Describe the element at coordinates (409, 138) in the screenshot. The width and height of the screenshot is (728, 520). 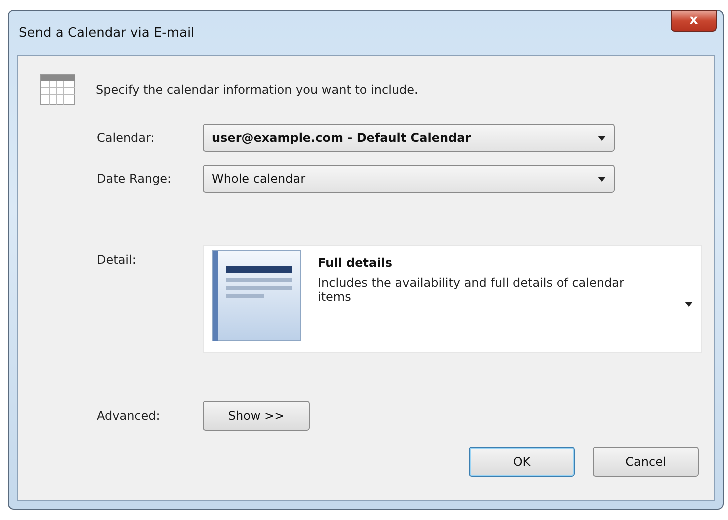
I see `dropdown: user@example.com - Default Calendar` at that location.